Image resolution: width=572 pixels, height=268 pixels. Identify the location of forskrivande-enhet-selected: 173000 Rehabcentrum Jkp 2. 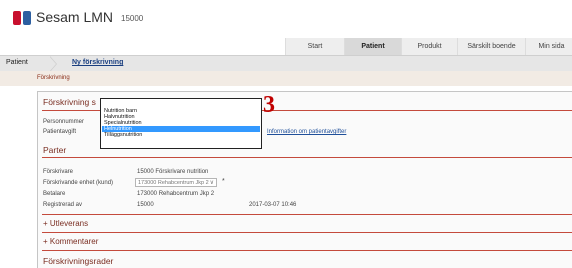
(173, 183).